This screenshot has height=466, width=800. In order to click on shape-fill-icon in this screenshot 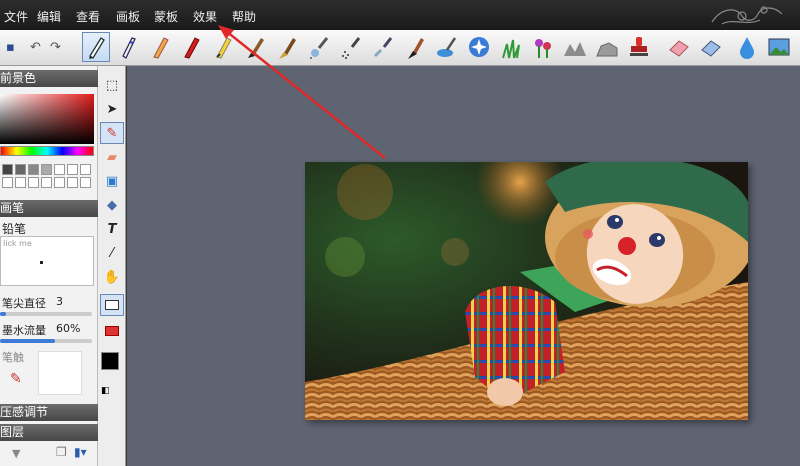, I will do `click(112, 331)`.